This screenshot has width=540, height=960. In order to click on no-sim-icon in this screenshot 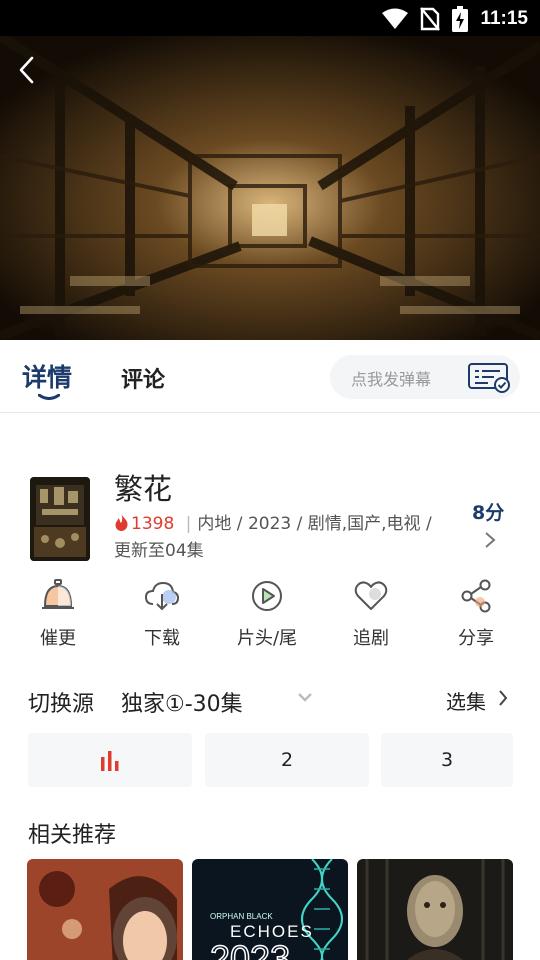, I will do `click(430, 19)`.